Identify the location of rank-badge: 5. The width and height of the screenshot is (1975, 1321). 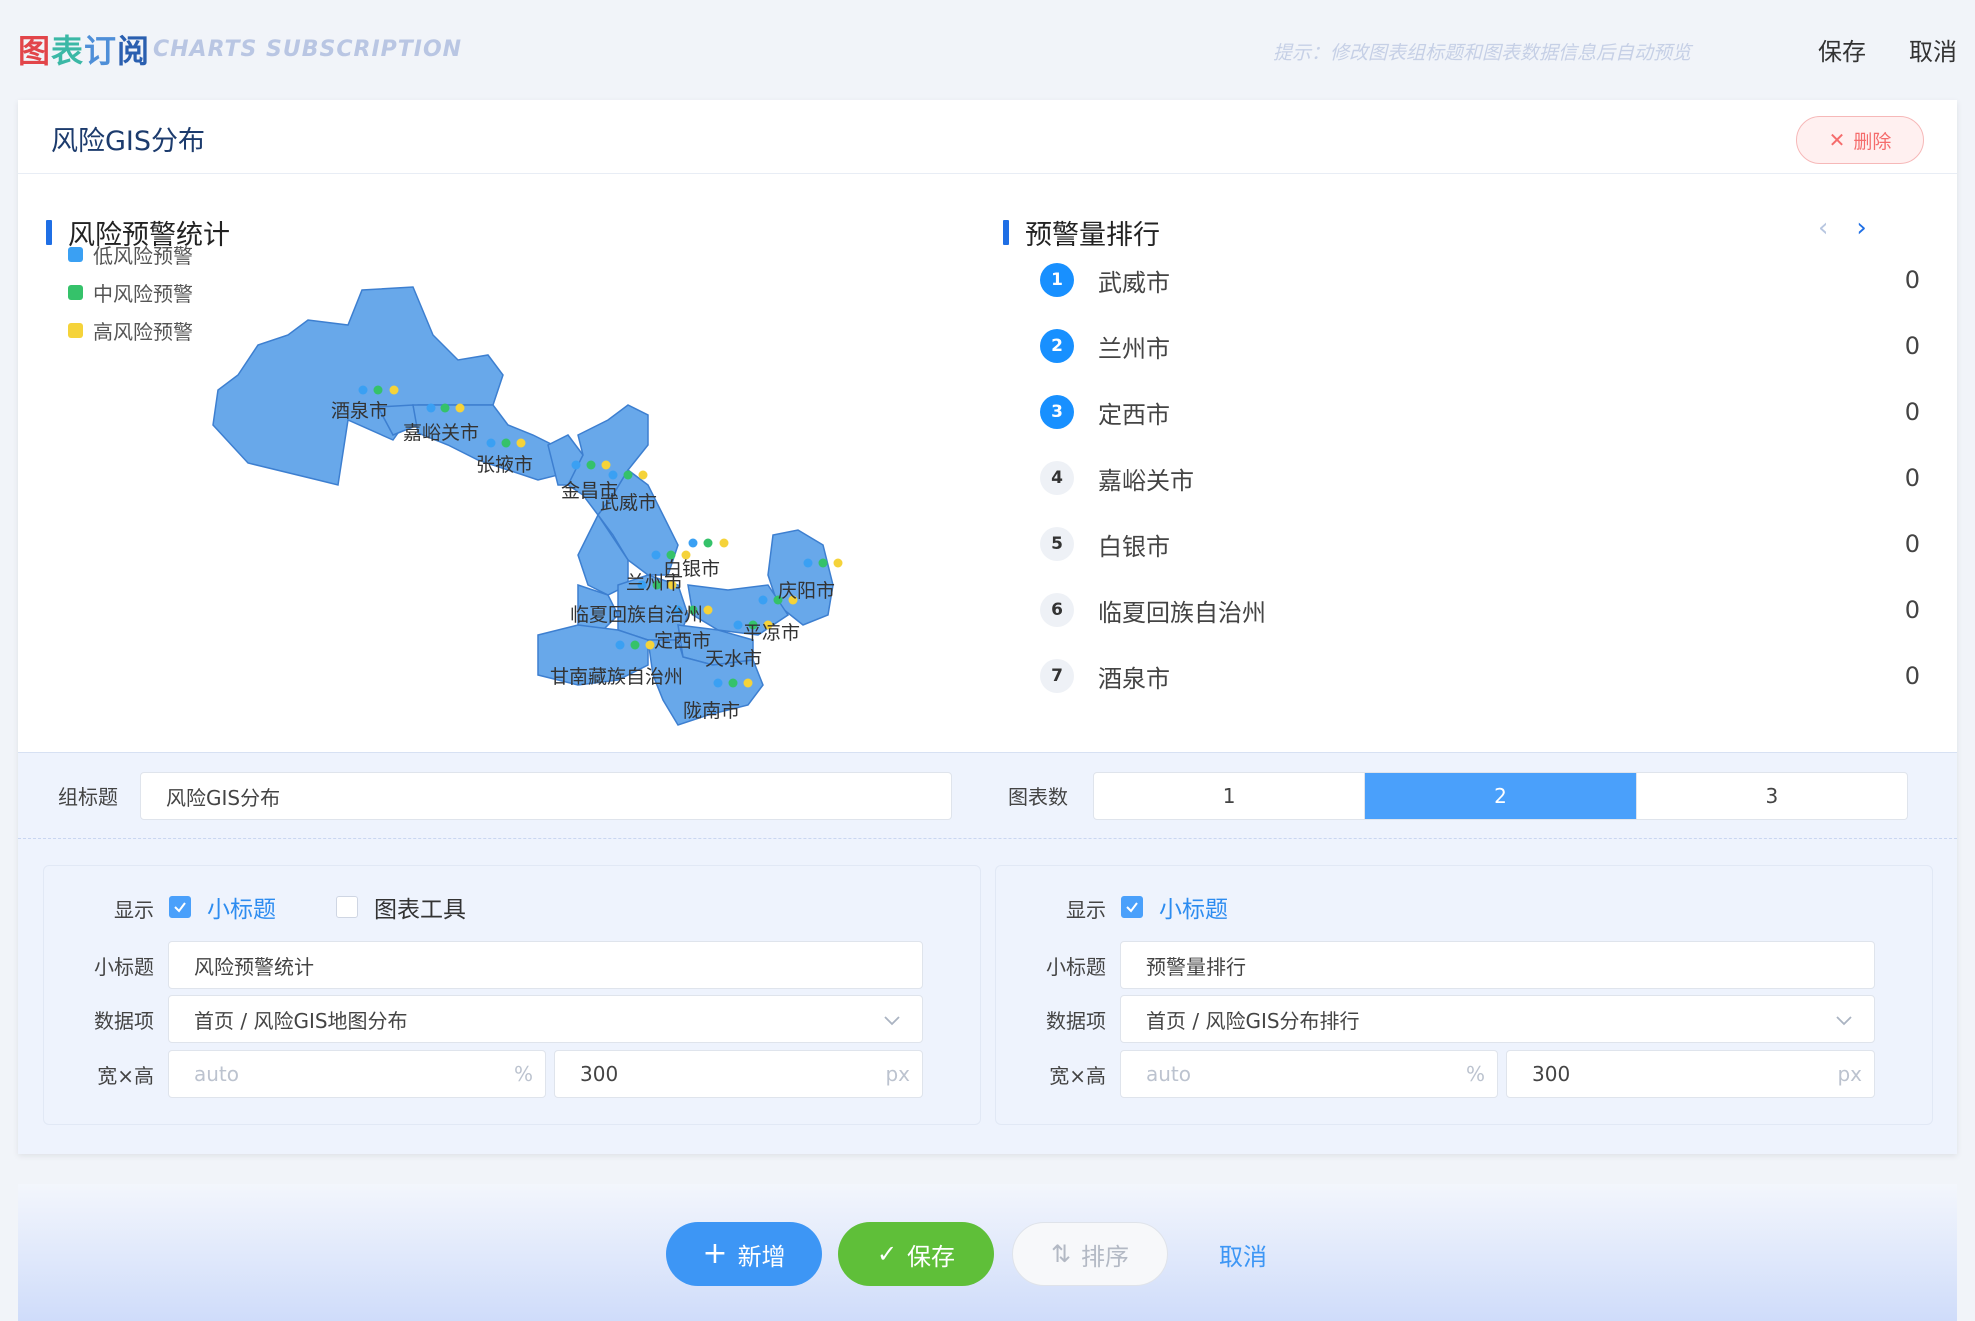
(1057, 544).